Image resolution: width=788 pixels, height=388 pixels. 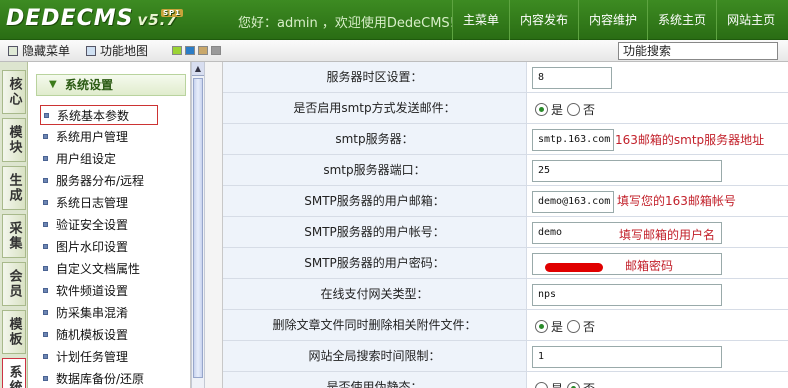 What do you see at coordinates (39, 51) in the screenshot?
I see `hide-menu-button: 隐藏菜单` at bounding box center [39, 51].